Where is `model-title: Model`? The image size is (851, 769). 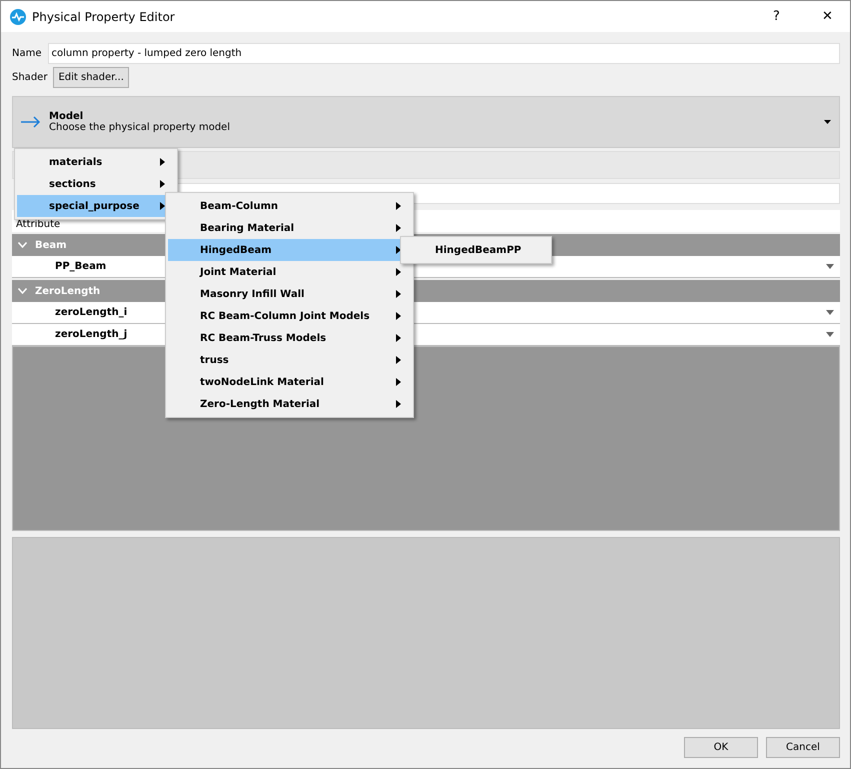 model-title: Model is located at coordinates (66, 116).